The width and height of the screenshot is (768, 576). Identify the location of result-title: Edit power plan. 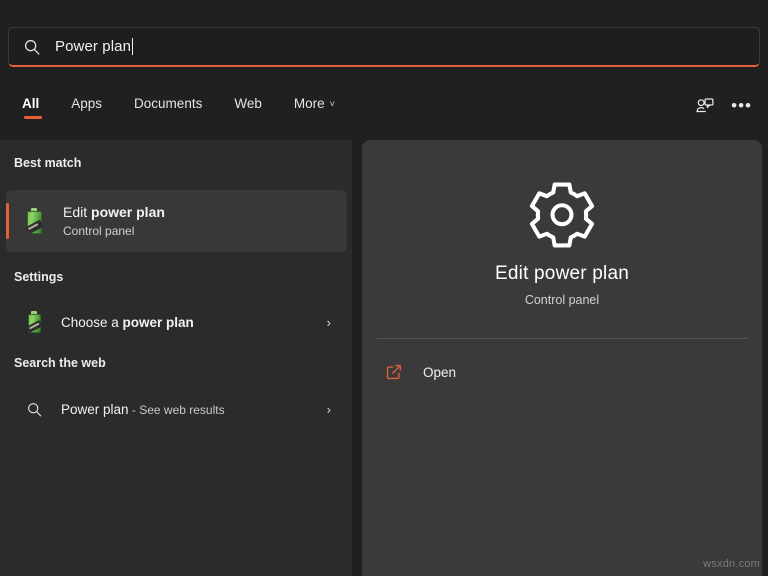
(114, 212).